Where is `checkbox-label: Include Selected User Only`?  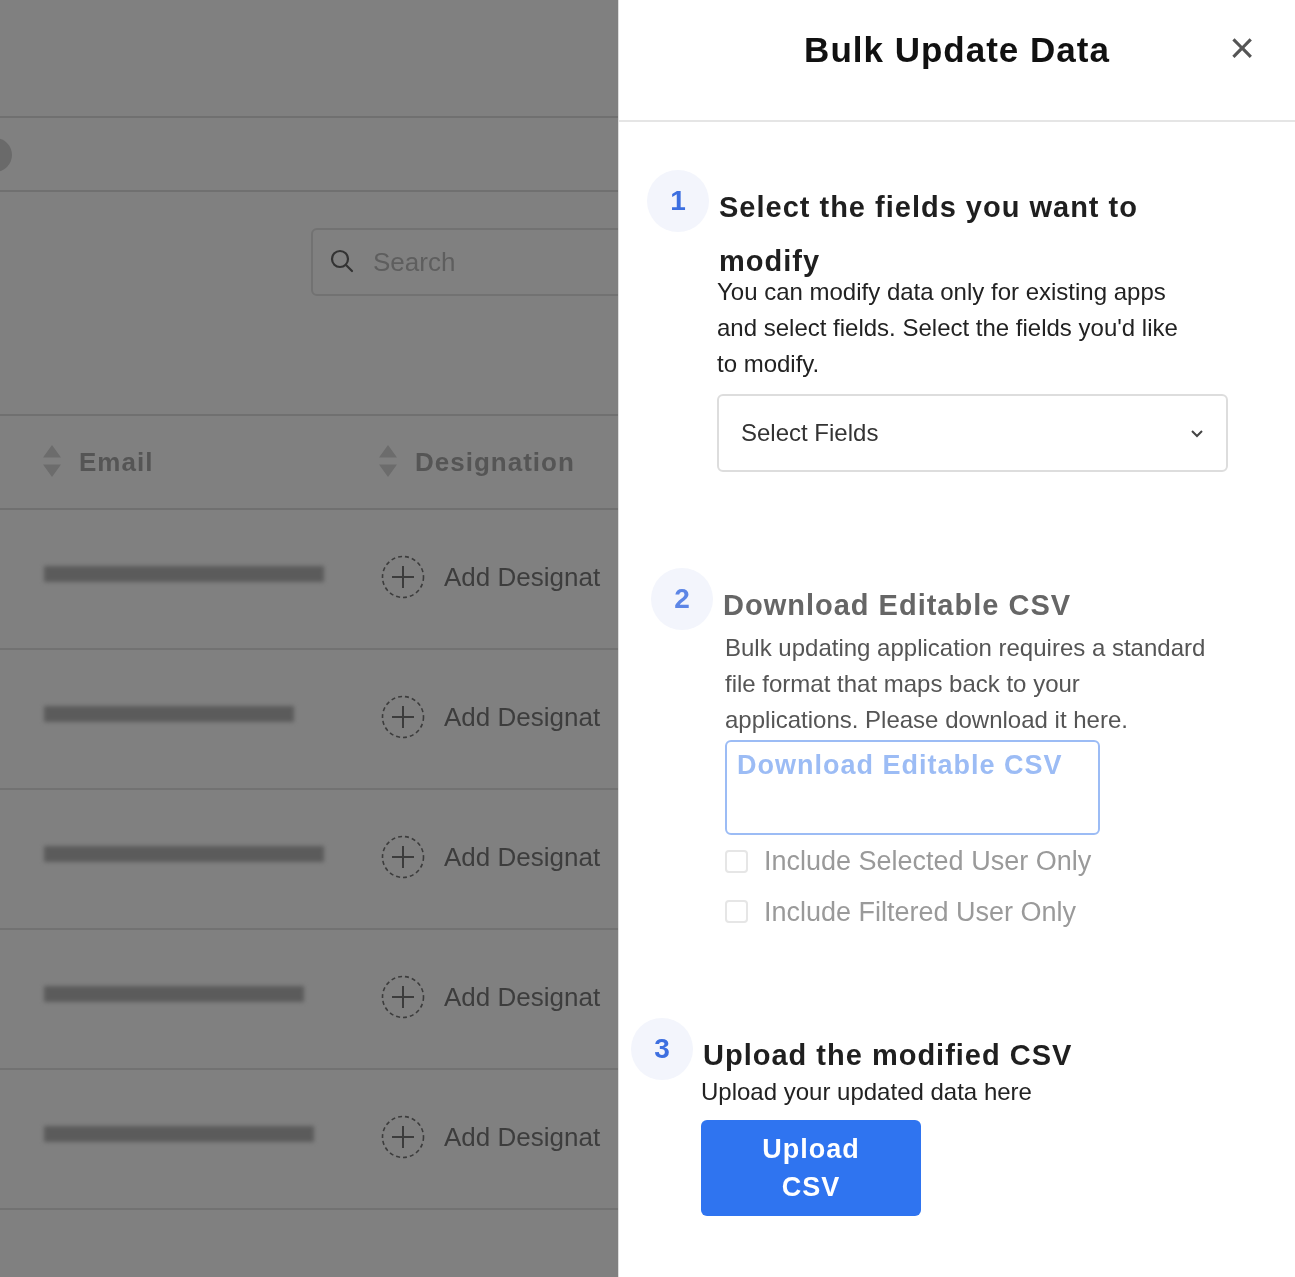 checkbox-label: Include Selected User Only is located at coordinates (928, 861).